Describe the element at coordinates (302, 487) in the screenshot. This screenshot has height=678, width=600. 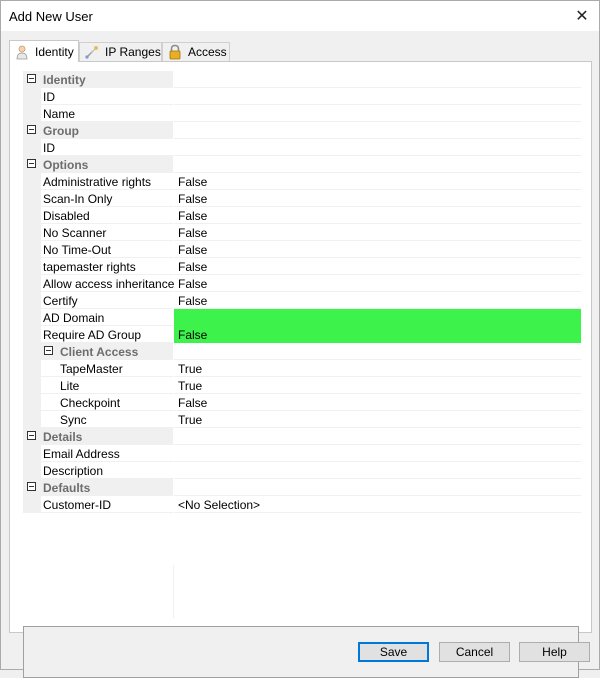
I see `category-row-defaults: Defaults` at that location.